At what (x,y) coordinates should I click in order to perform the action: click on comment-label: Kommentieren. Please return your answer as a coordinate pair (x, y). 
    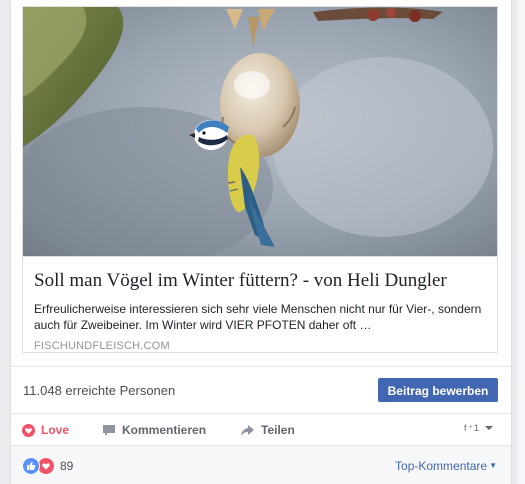
    Looking at the image, I should click on (164, 430).